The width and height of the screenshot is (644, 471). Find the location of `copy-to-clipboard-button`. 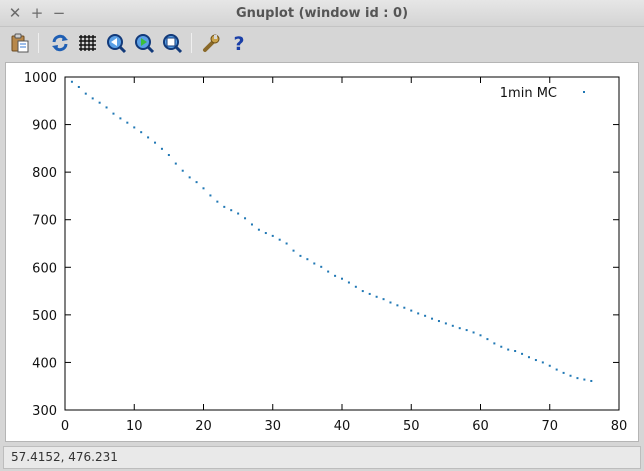

copy-to-clipboard-button is located at coordinates (20, 43).